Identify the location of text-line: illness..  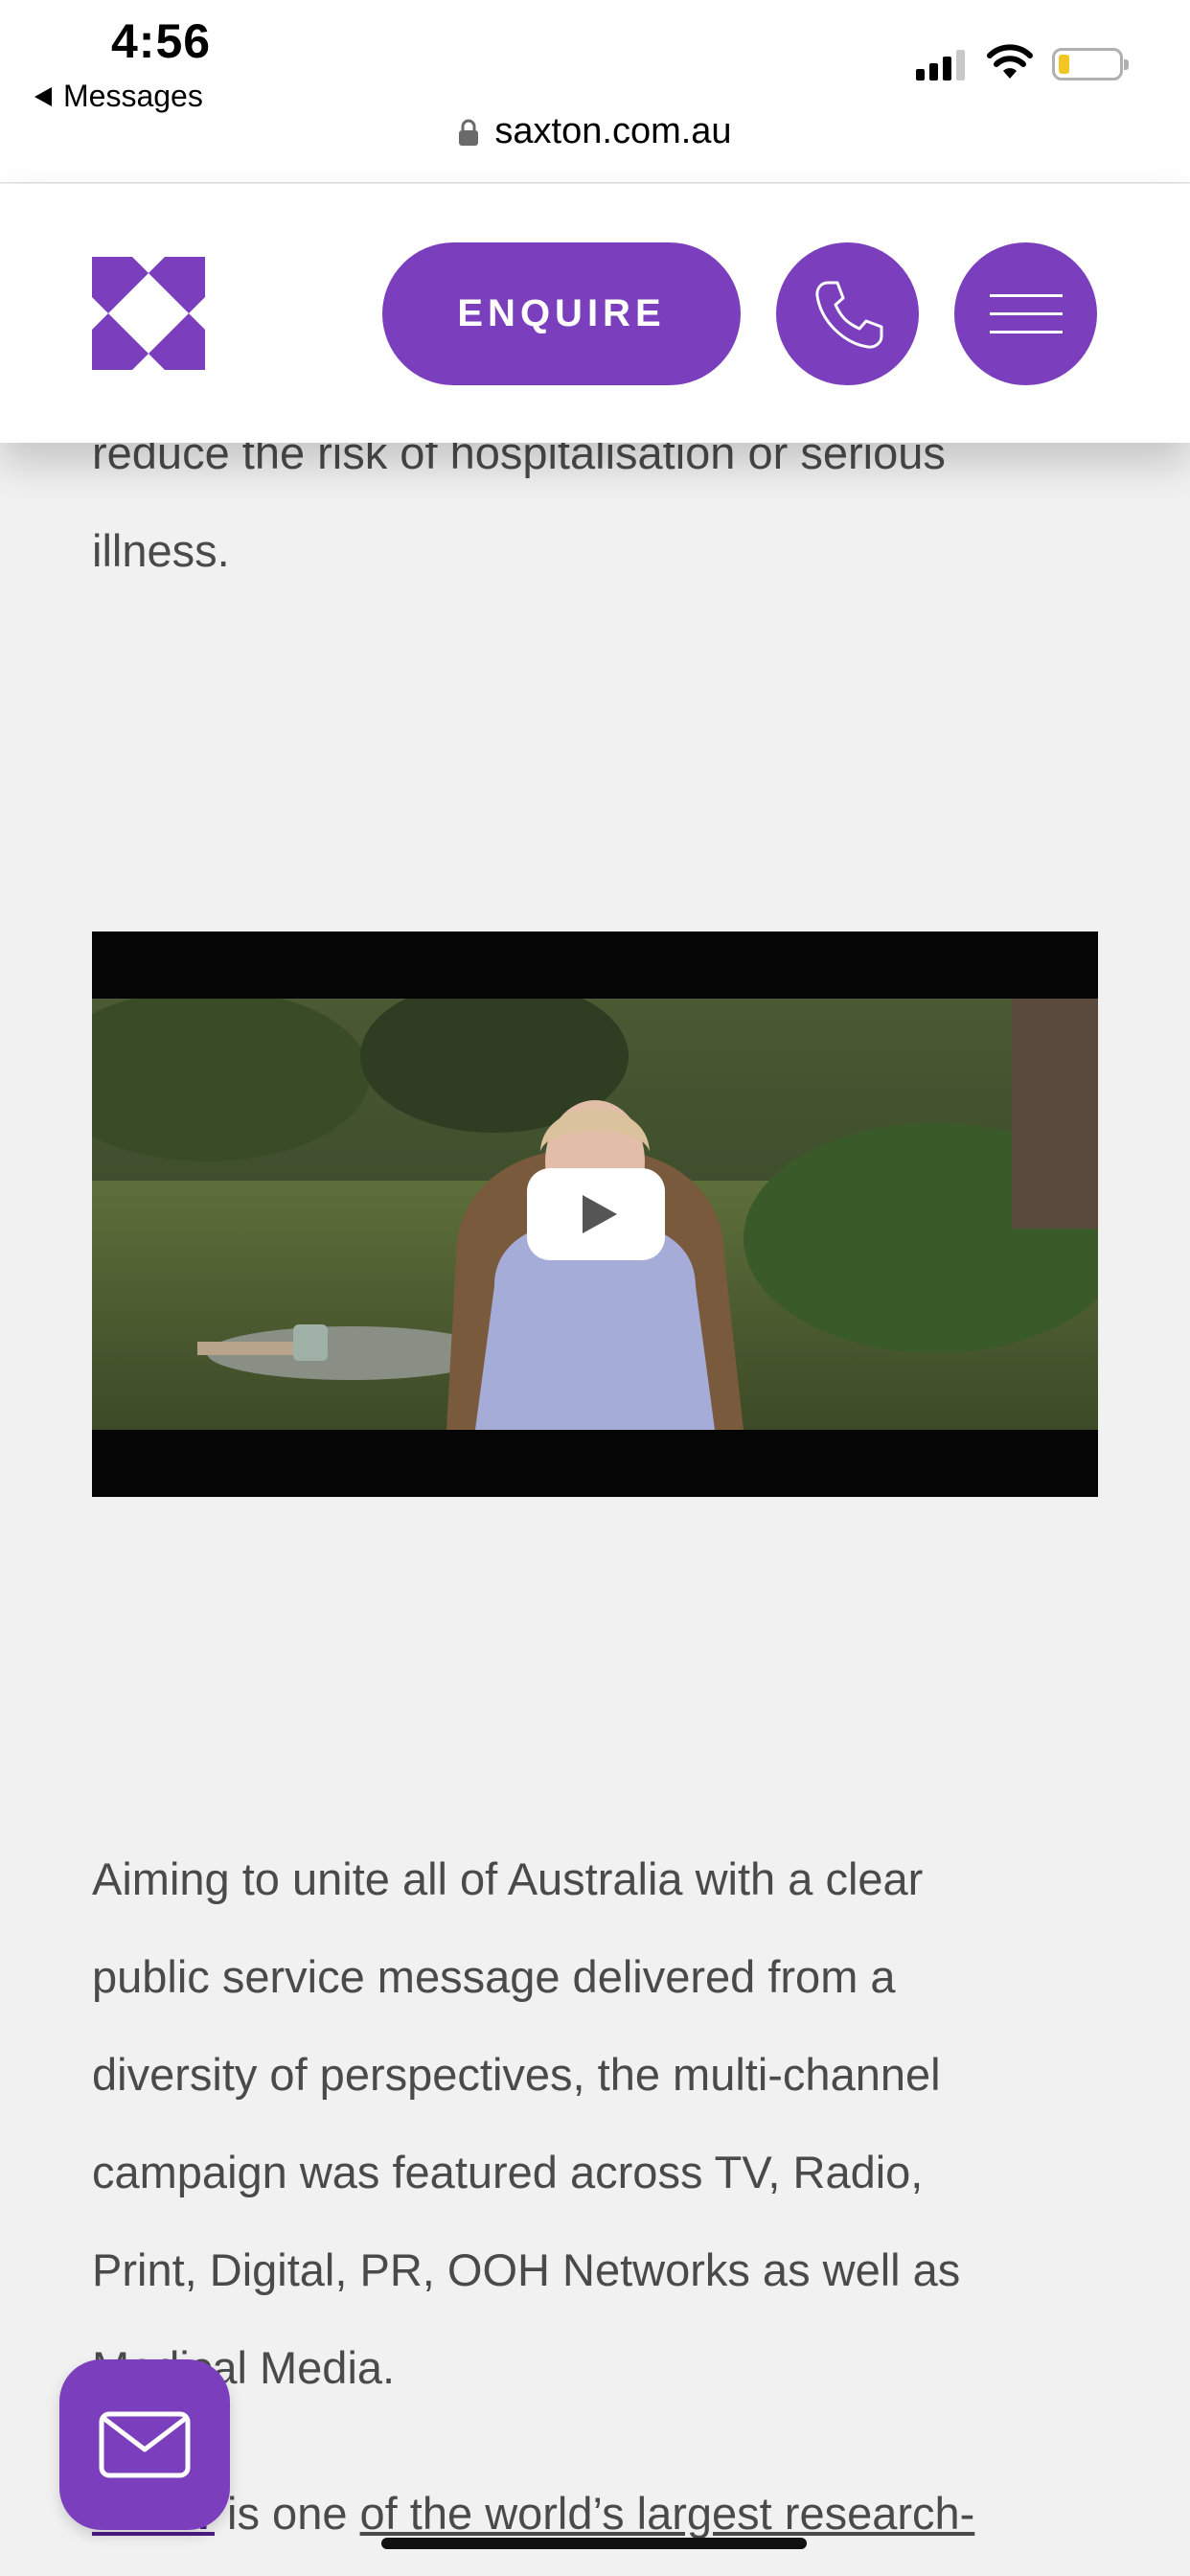
(161, 550).